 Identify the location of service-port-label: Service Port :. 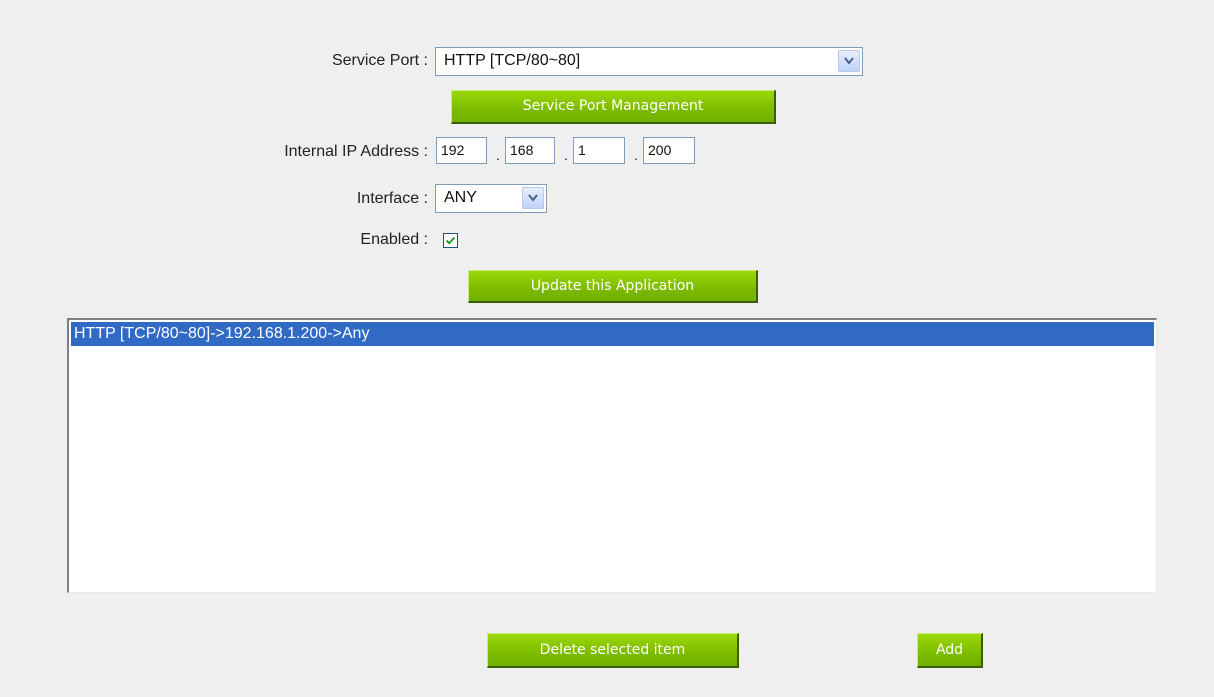
(379, 60).